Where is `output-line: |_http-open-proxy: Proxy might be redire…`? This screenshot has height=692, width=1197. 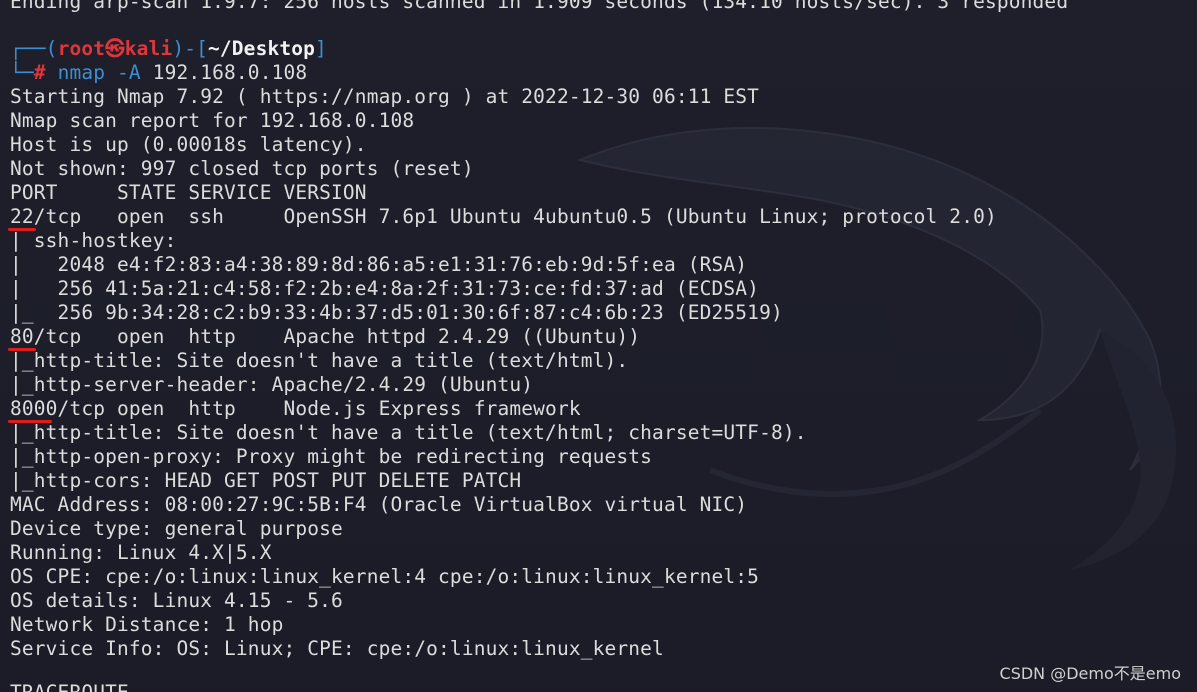
output-line: |_http-open-proxy: Proxy might be redire… is located at coordinates (331, 456).